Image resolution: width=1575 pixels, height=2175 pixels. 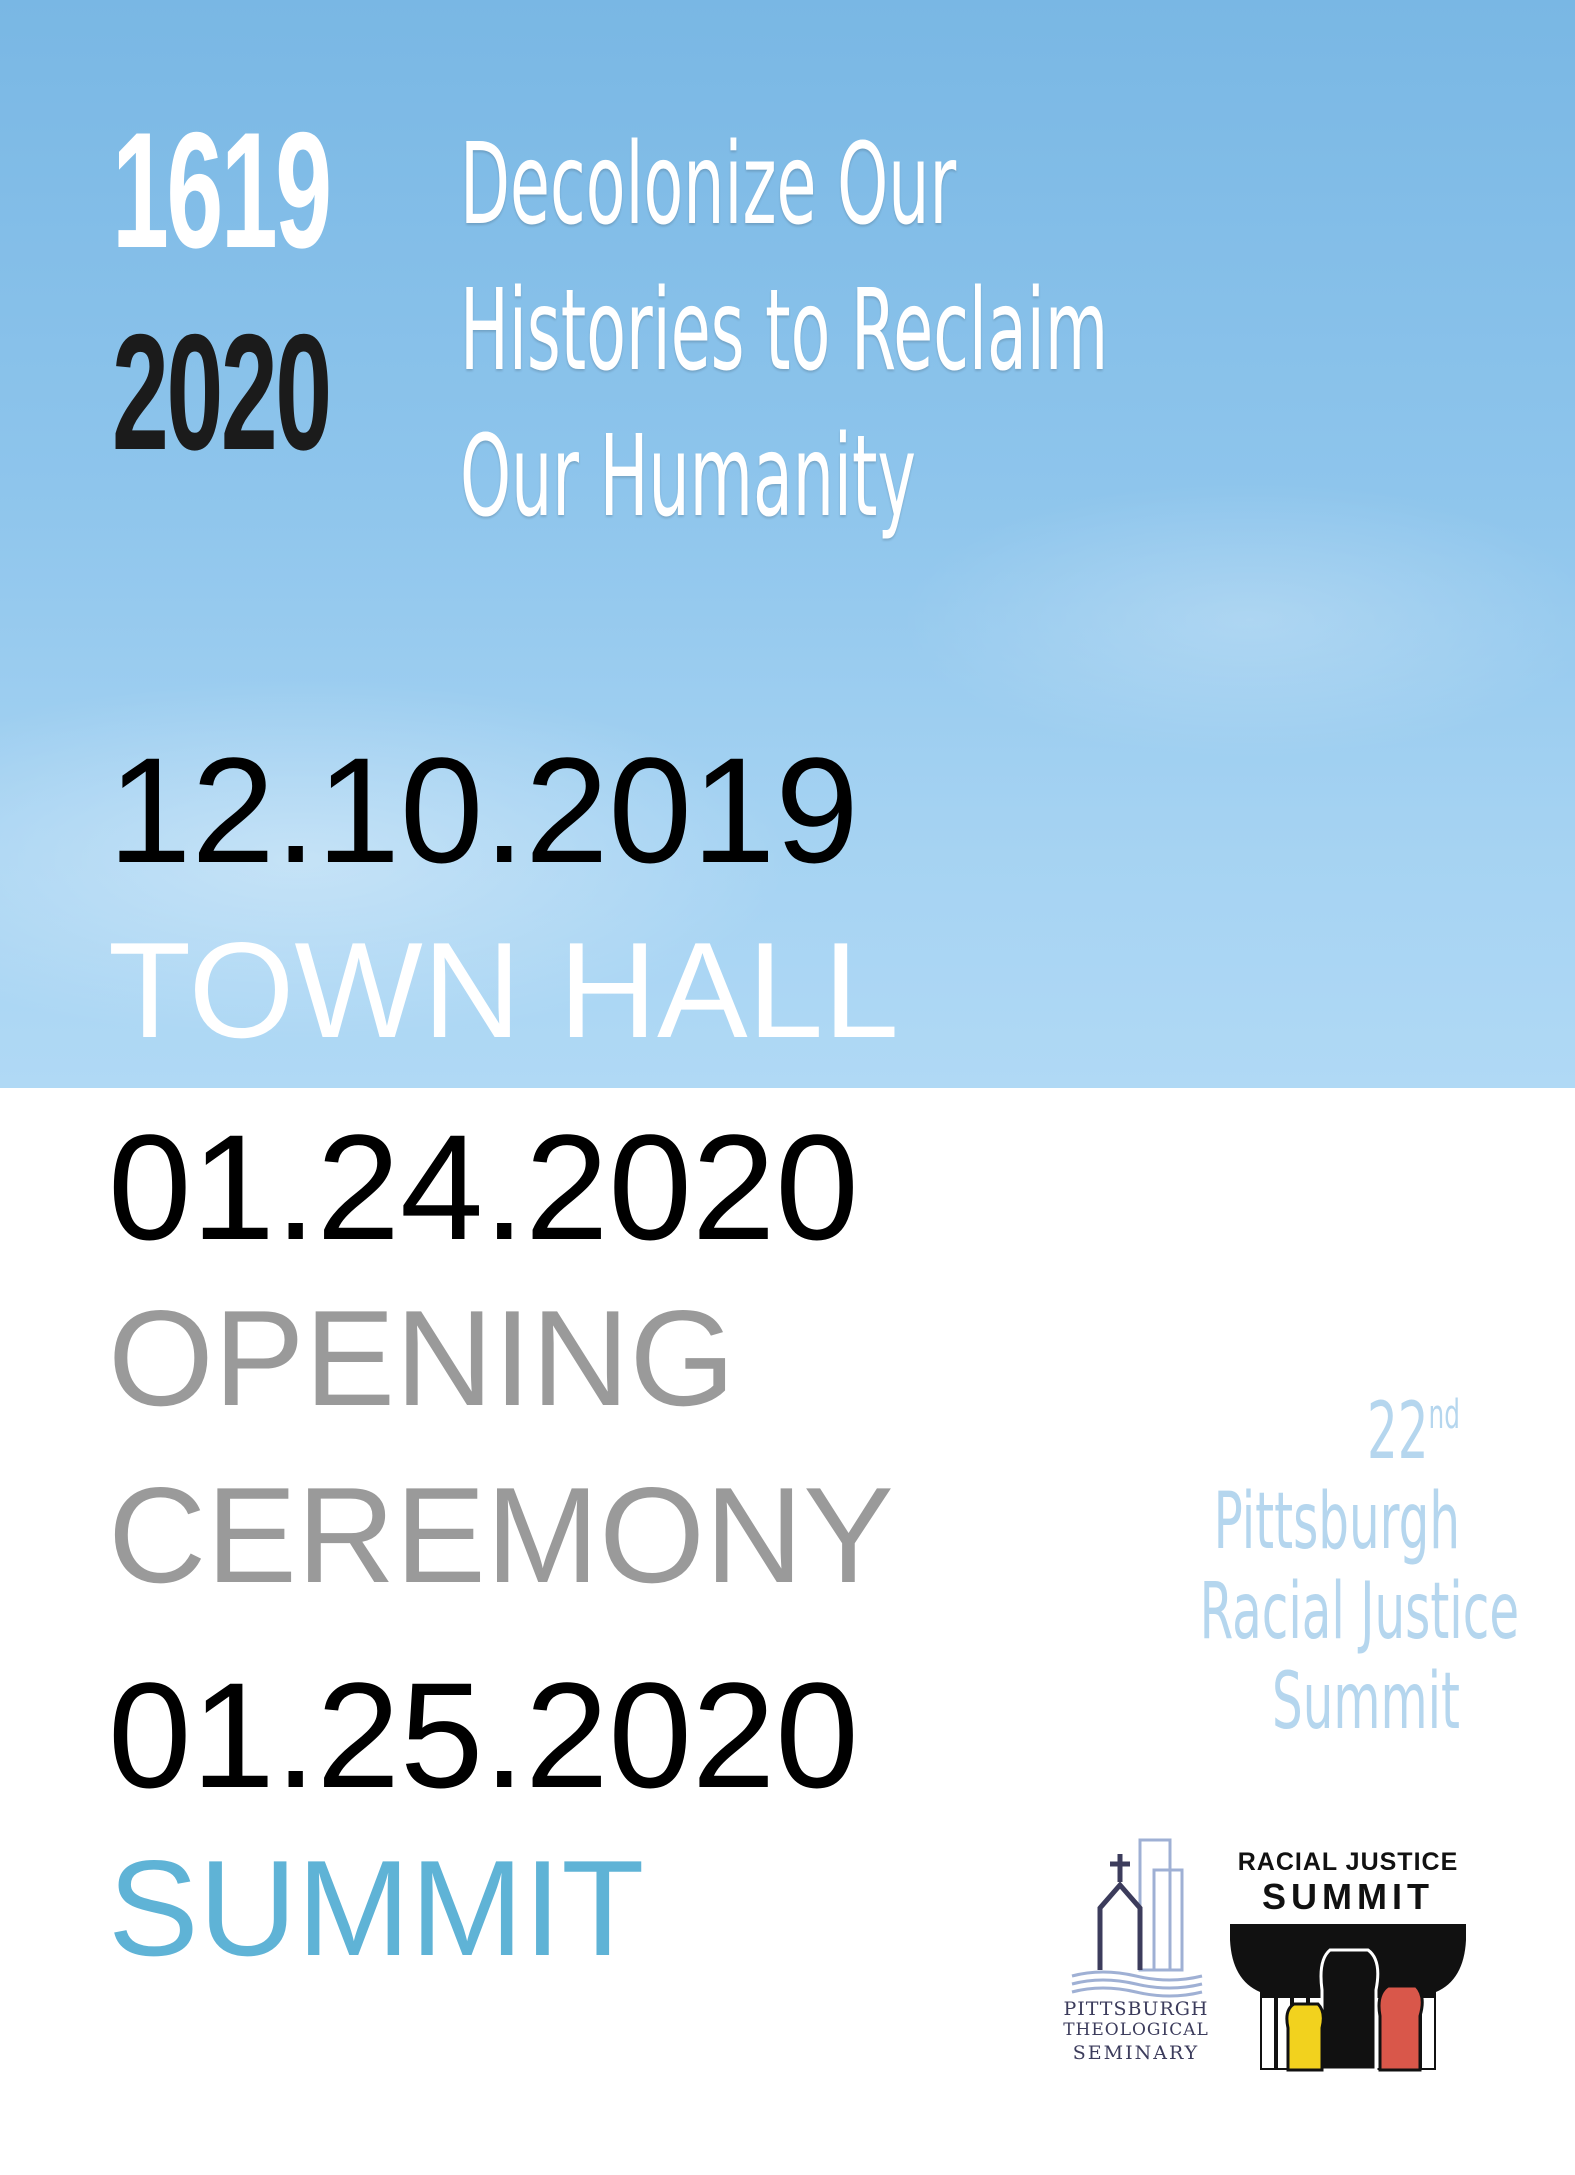 I want to click on summit-title-line: Summit, so click(x=1366, y=1702).